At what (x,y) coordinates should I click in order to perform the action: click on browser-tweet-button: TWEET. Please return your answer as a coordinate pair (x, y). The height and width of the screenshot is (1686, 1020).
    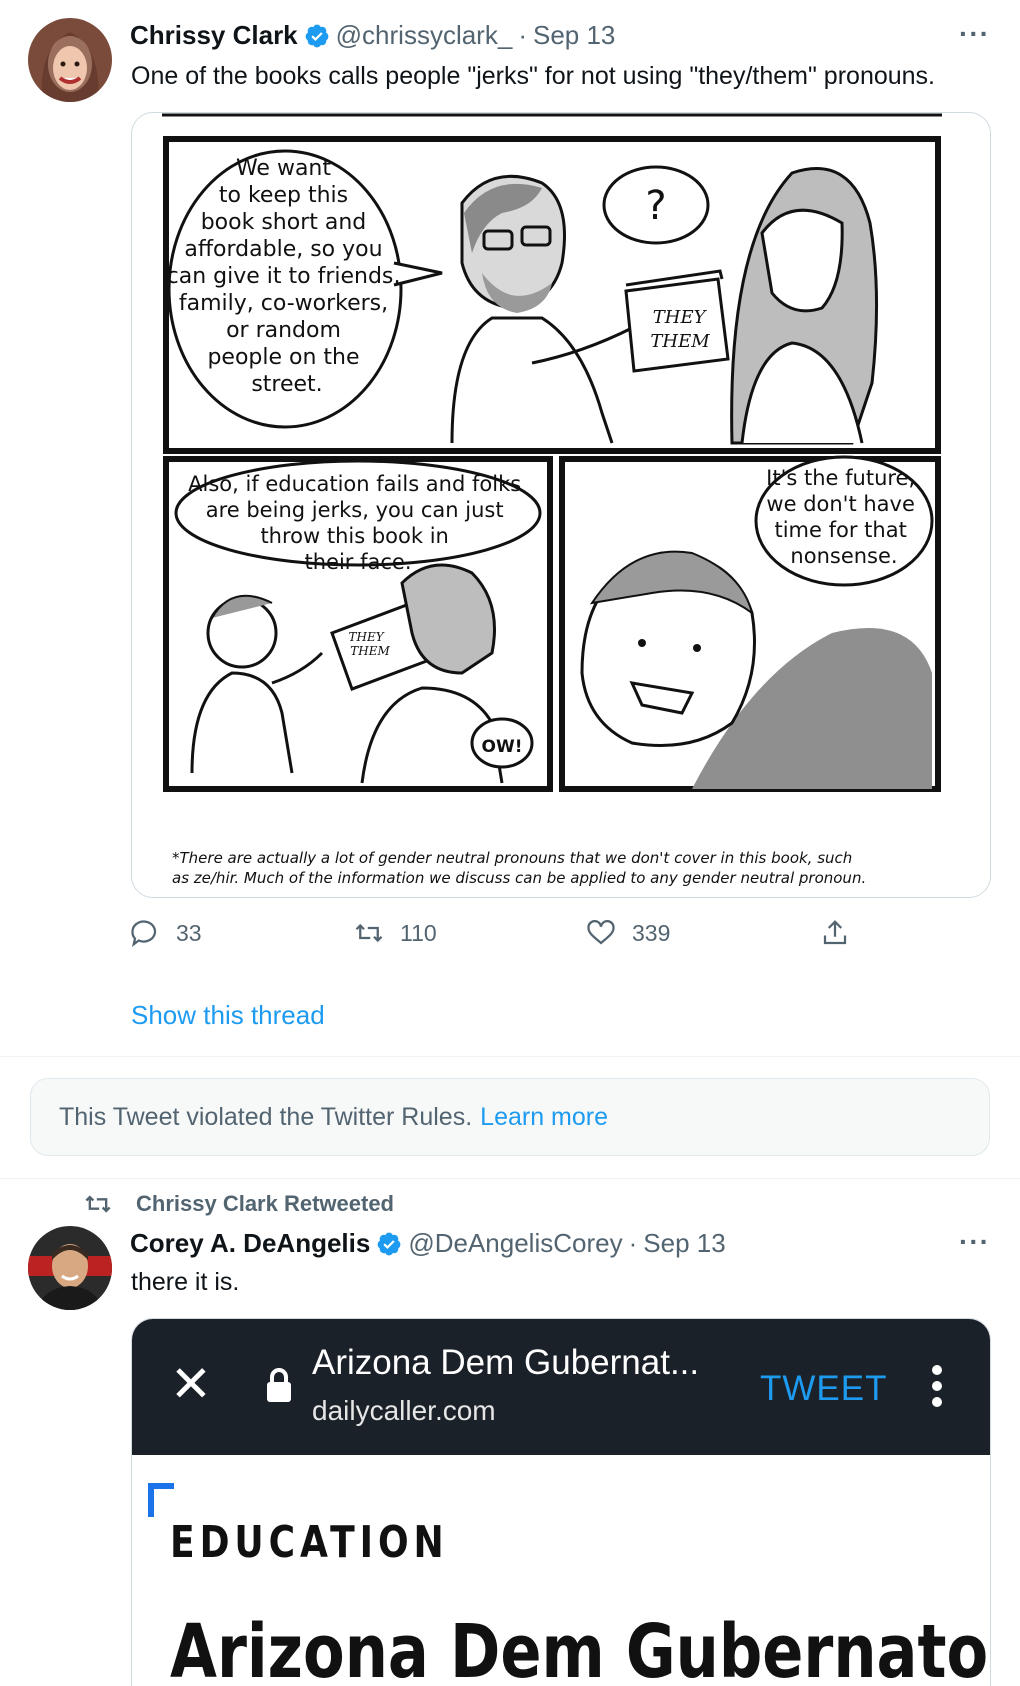
    Looking at the image, I should click on (824, 1388).